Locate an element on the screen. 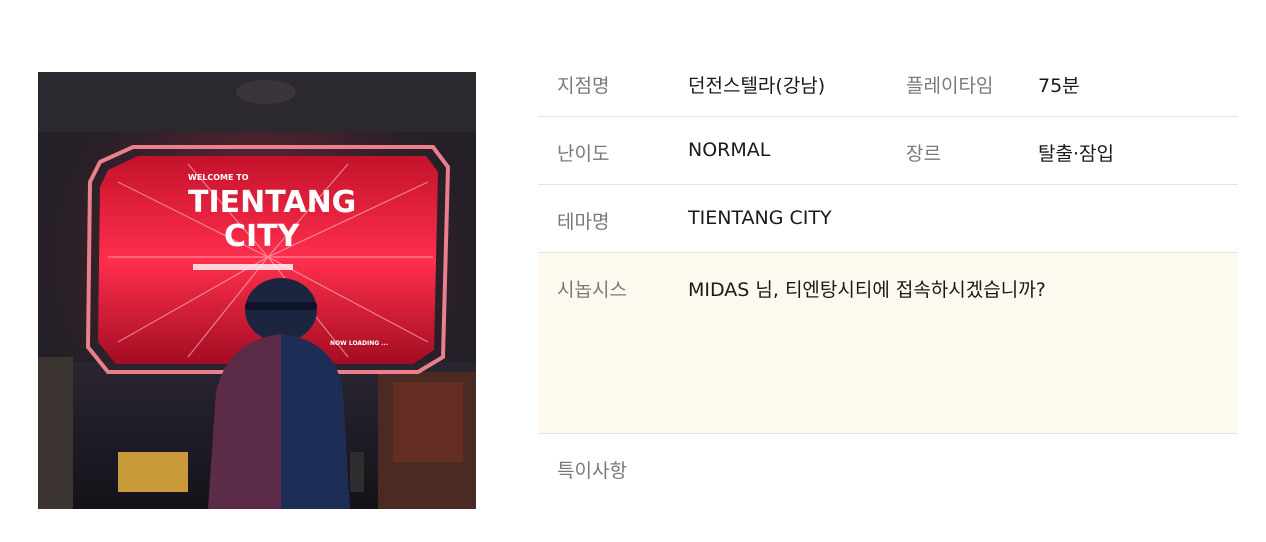 This screenshot has height=542, width=1266. notes-label: 특이사항 is located at coordinates (592, 471).